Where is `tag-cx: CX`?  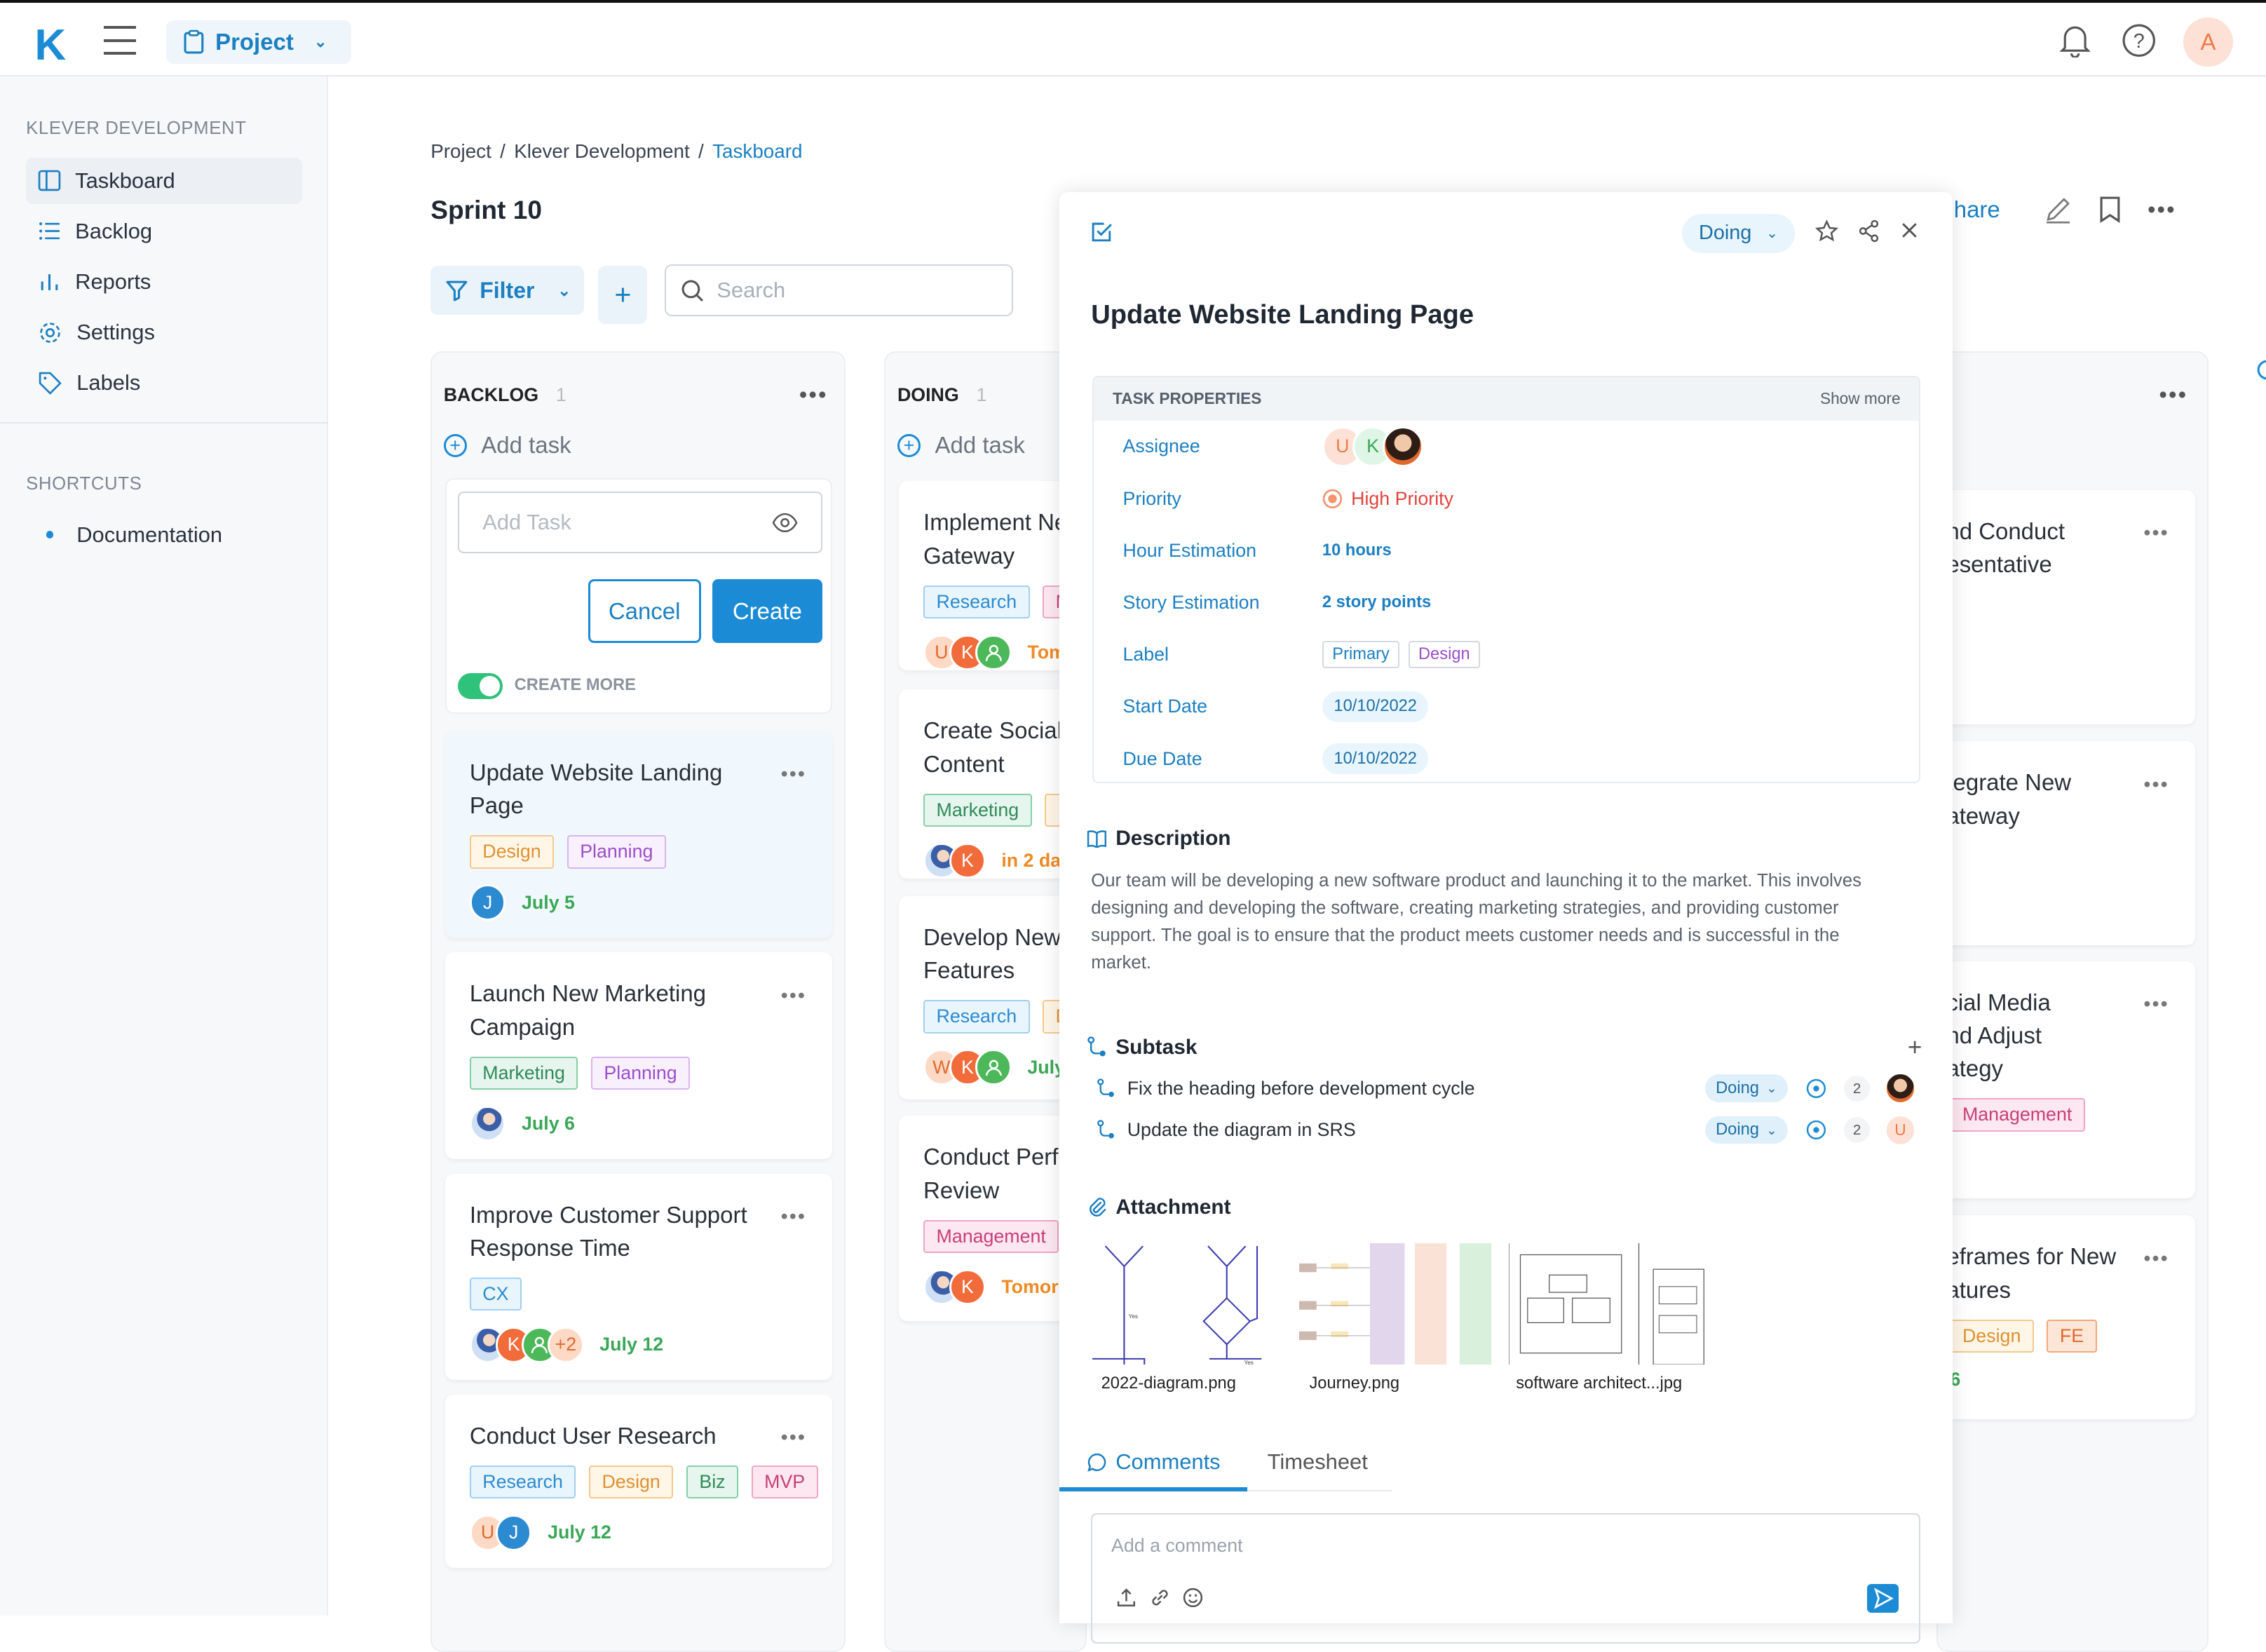 tag-cx: CX is located at coordinates (495, 1294).